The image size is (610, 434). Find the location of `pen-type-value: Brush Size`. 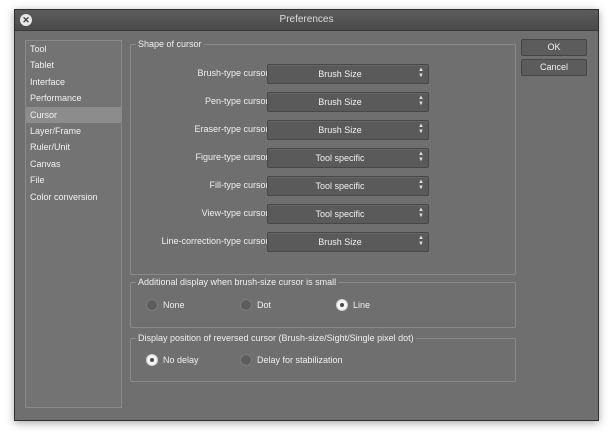

pen-type-value: Brush Size is located at coordinates (340, 102).